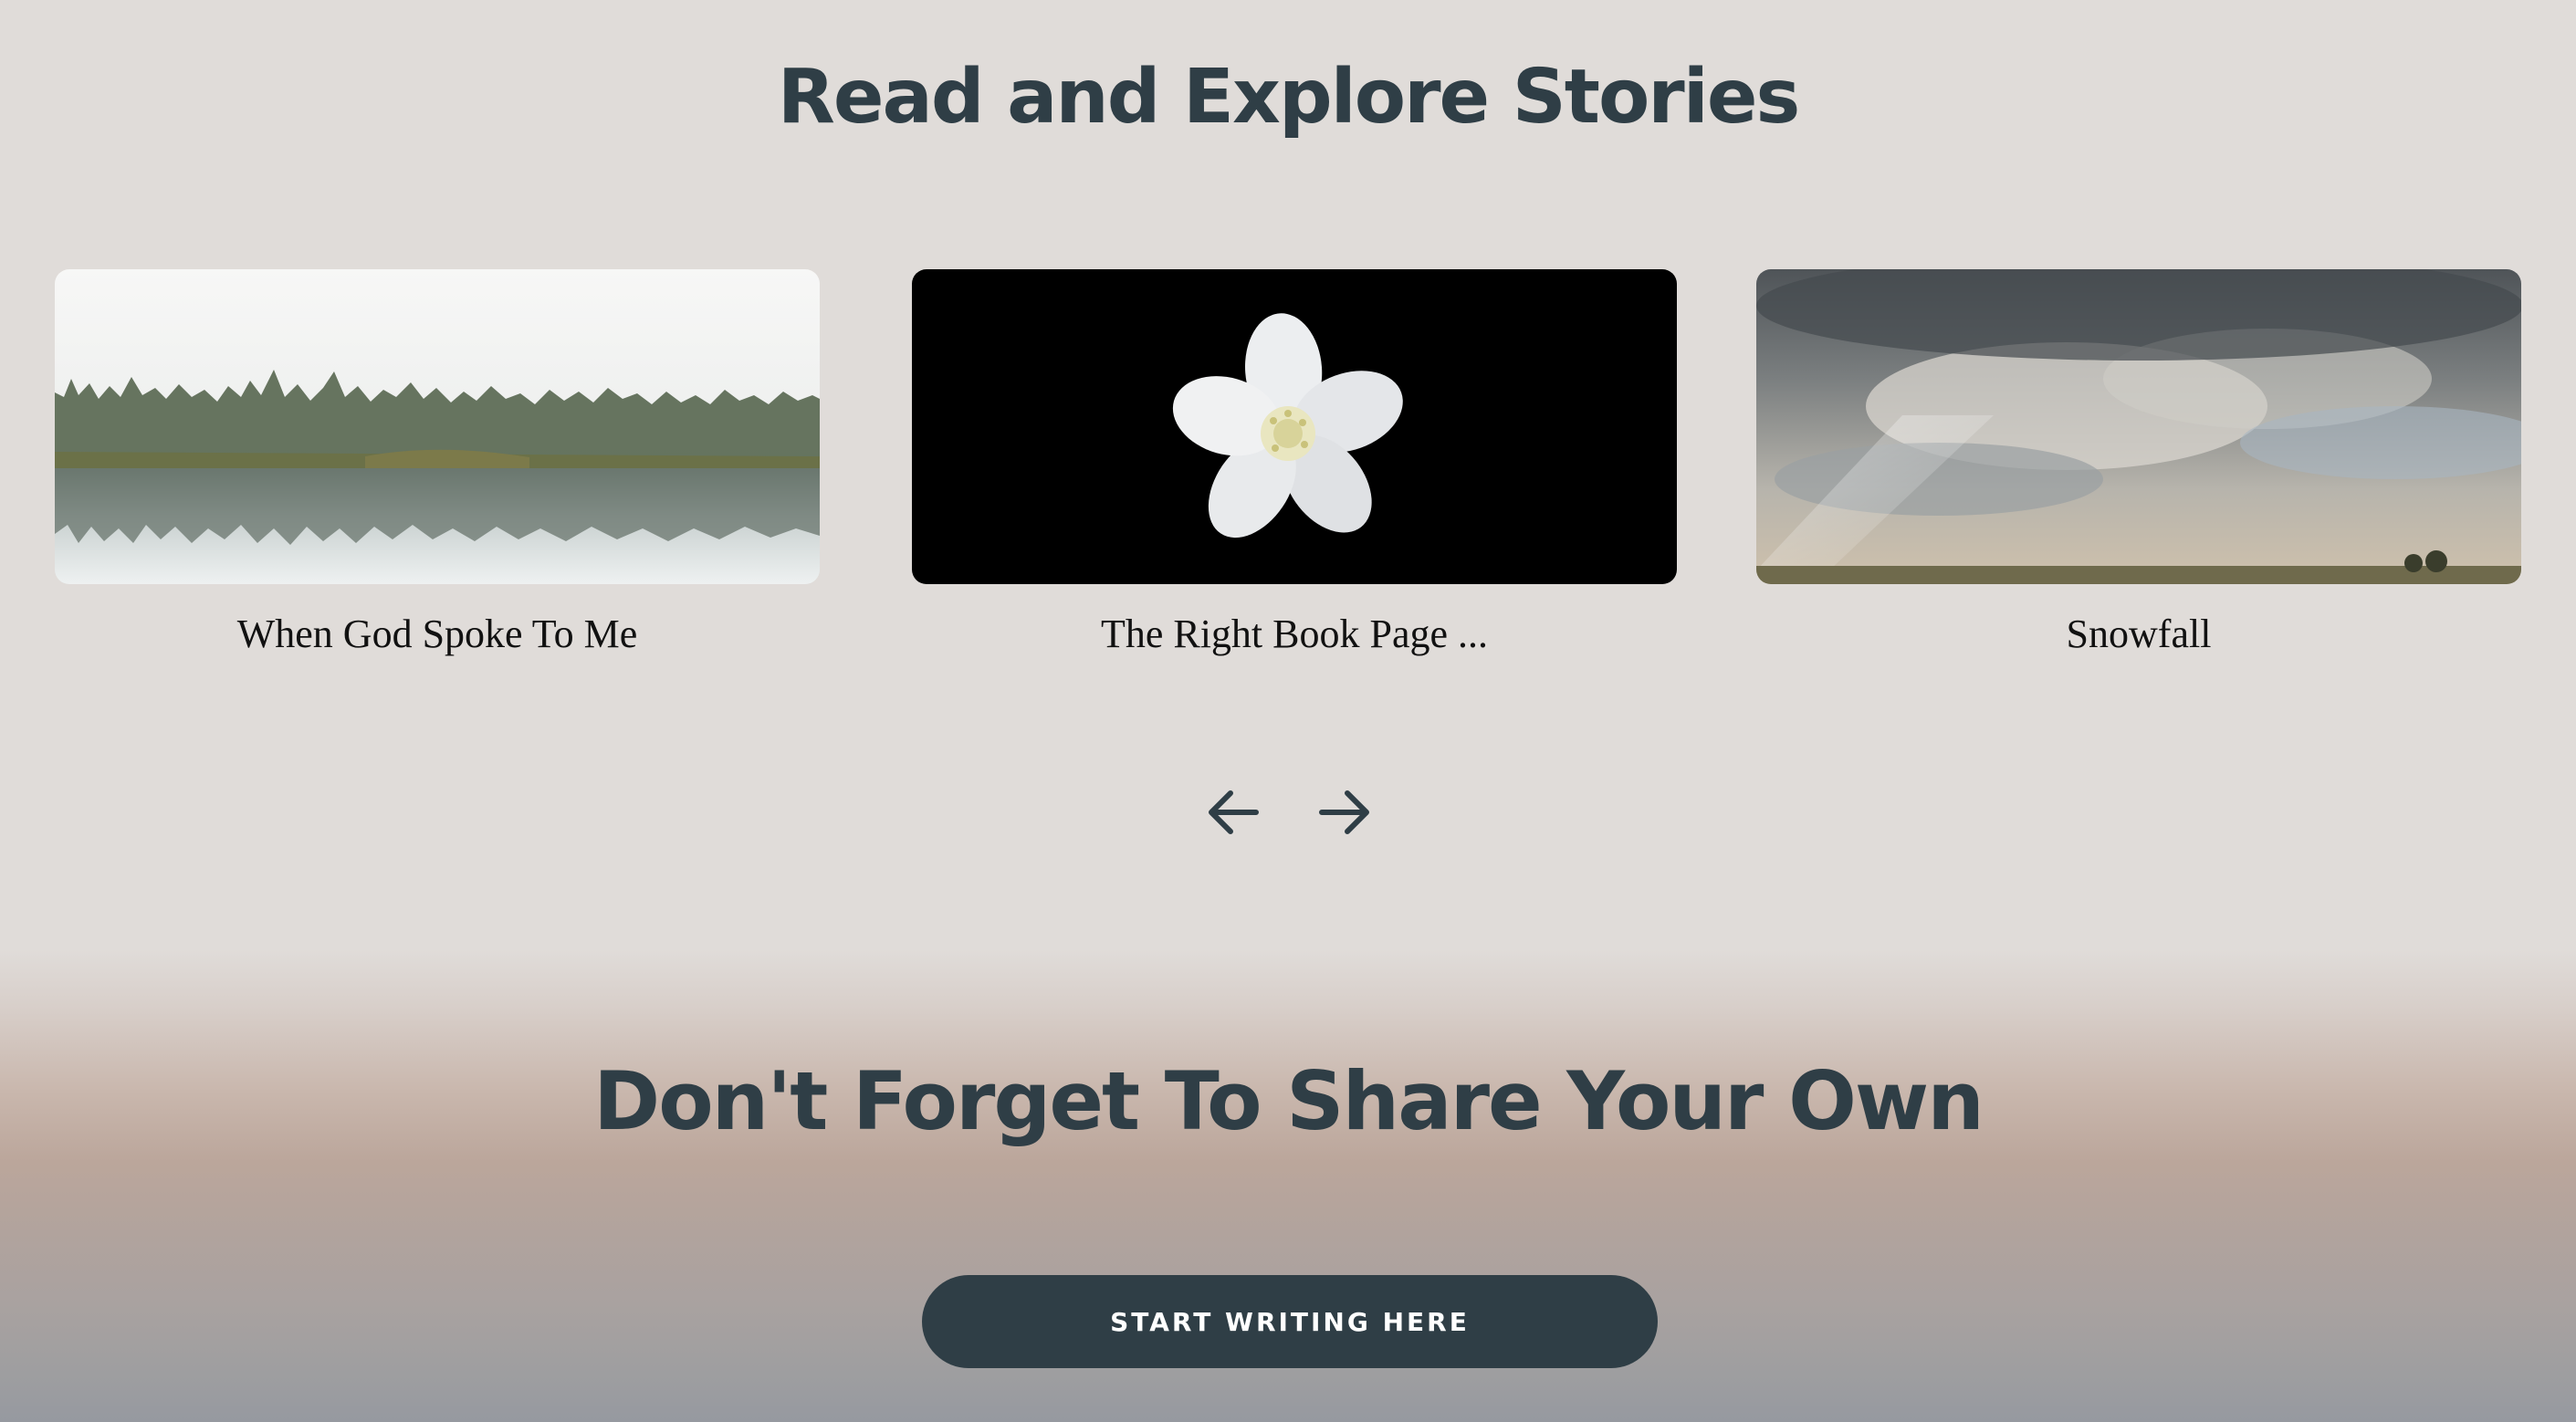  Describe the element at coordinates (1289, 98) in the screenshot. I see `stories-heading: Read and Explore Stories` at that location.